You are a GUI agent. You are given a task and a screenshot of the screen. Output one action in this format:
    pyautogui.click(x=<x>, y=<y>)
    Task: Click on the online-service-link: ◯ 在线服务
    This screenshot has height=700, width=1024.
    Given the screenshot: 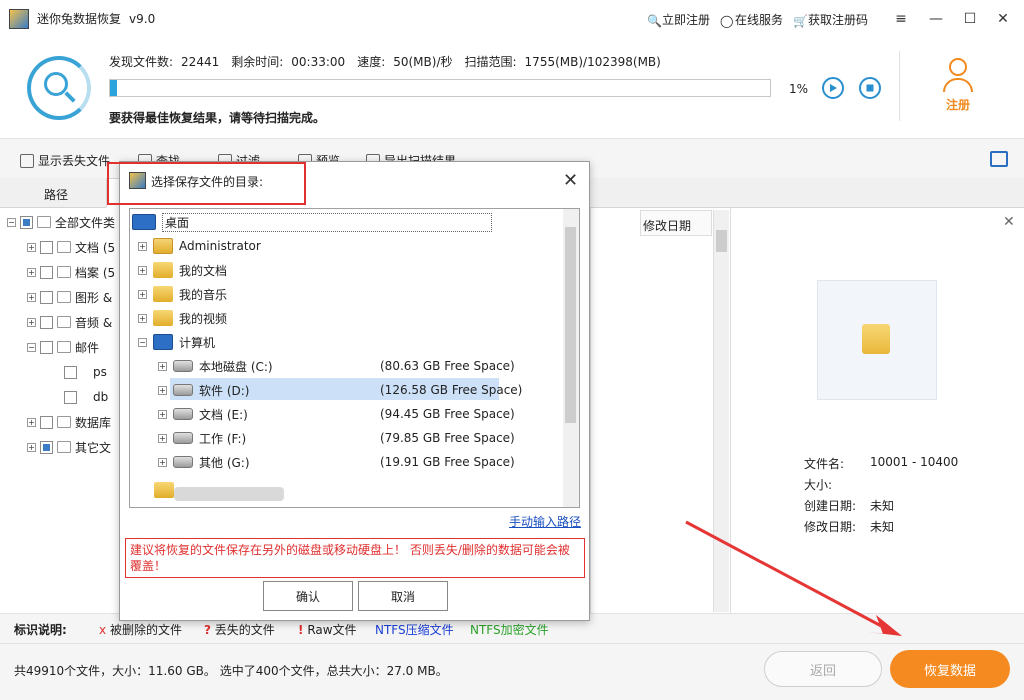 What is the action you would take?
    pyautogui.click(x=751, y=19)
    